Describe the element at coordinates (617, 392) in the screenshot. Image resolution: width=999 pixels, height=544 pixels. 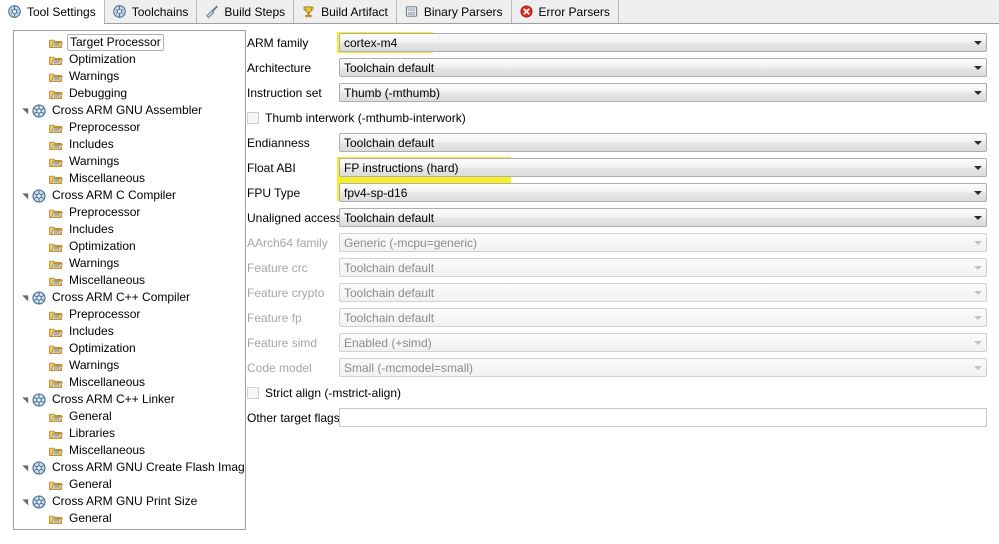
I see `checkbox-row-strict-align: Strict align (-mstrict-align)` at that location.